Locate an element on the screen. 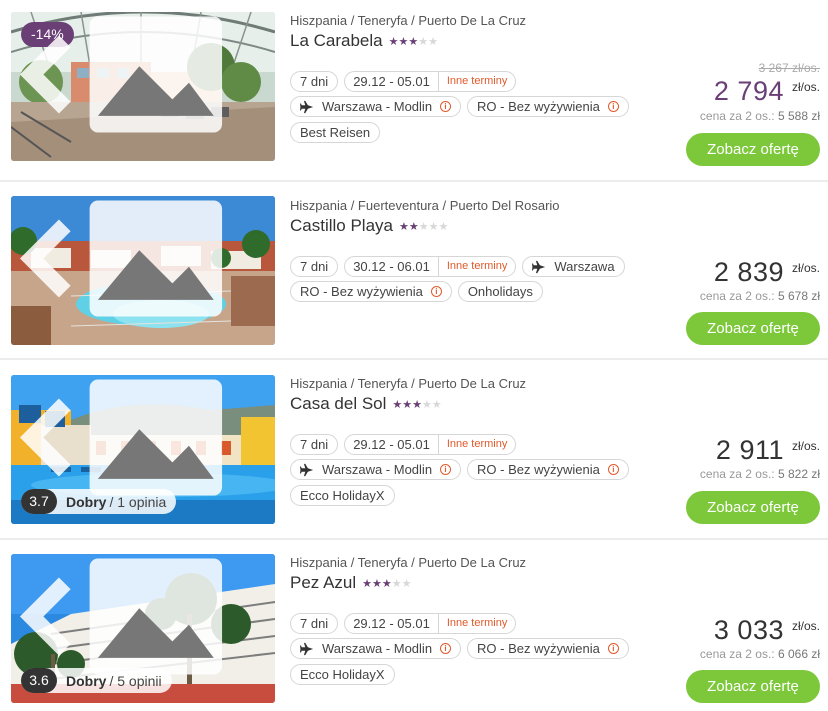 Image resolution: width=828 pixels, height=711 pixels. hotel-photo: 3.6 Dobry / 5 opinii is located at coordinates (143, 628).